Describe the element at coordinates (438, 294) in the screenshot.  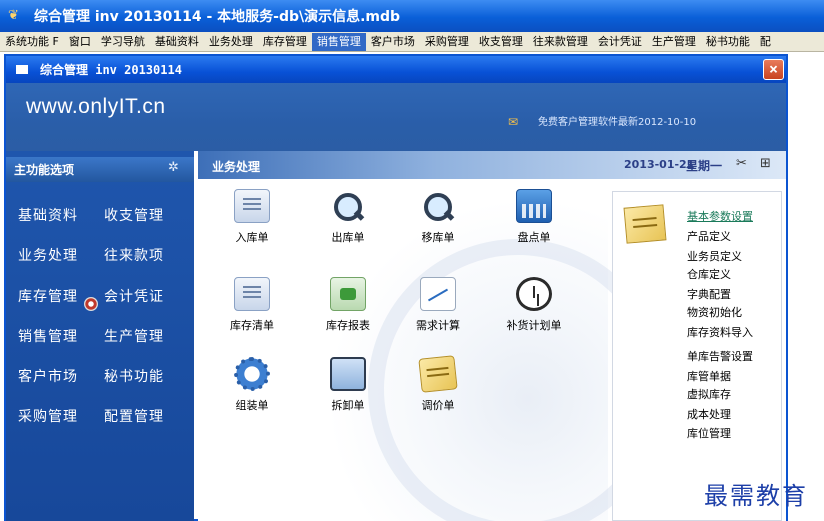
I see `chart-icon` at that location.